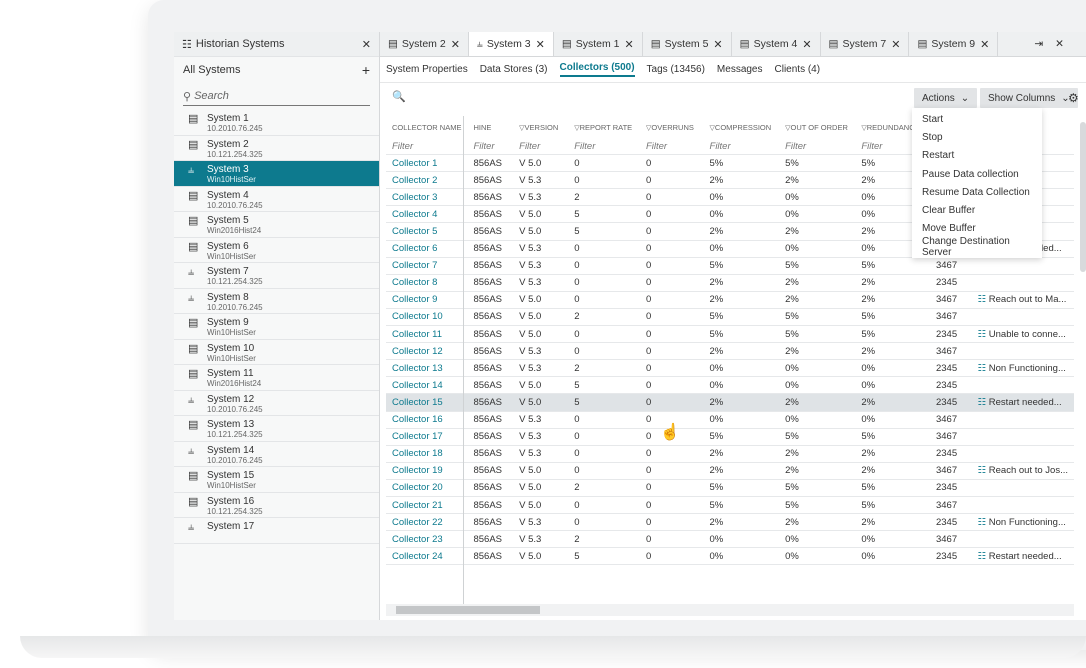 The image size is (1086, 668). Describe the element at coordinates (740, 69) in the screenshot. I see `section-tab: Messages` at that location.